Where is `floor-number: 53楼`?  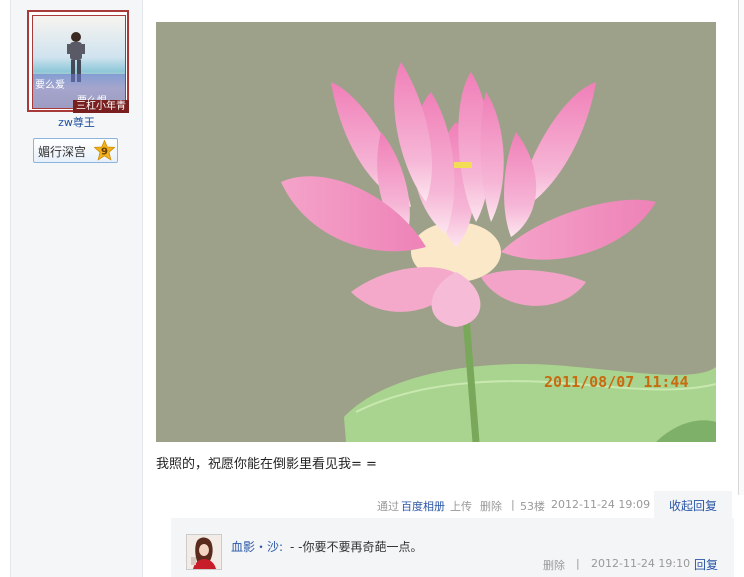
floor-number: 53楼 is located at coordinates (532, 506).